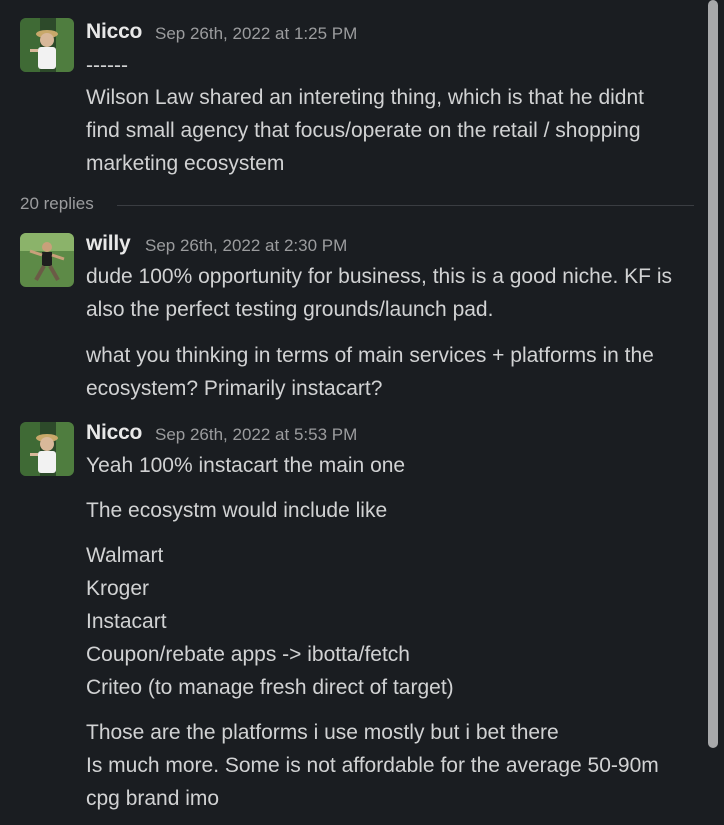  Describe the element at coordinates (234, 388) in the screenshot. I see `message-text-line: ecosystem? Primarily instacart?` at that location.